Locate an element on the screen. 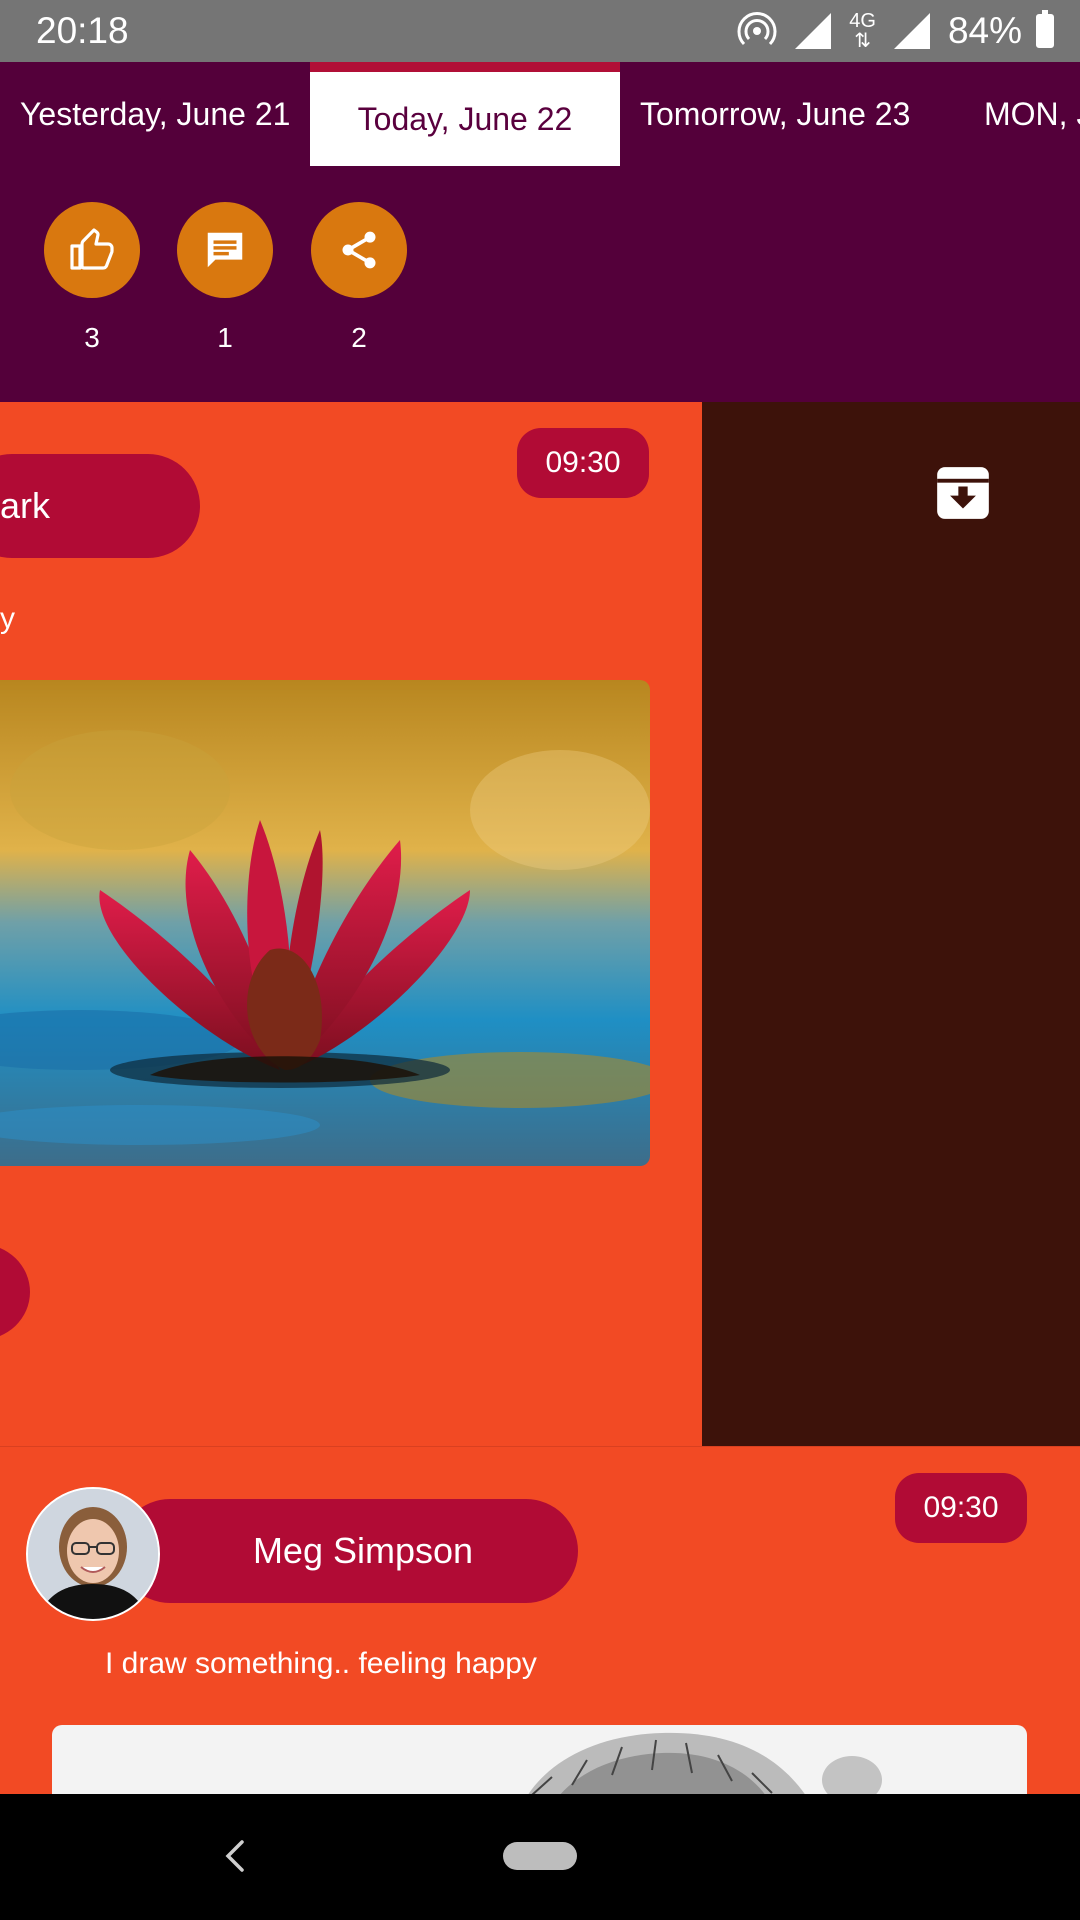  share-button is located at coordinates (359, 250).